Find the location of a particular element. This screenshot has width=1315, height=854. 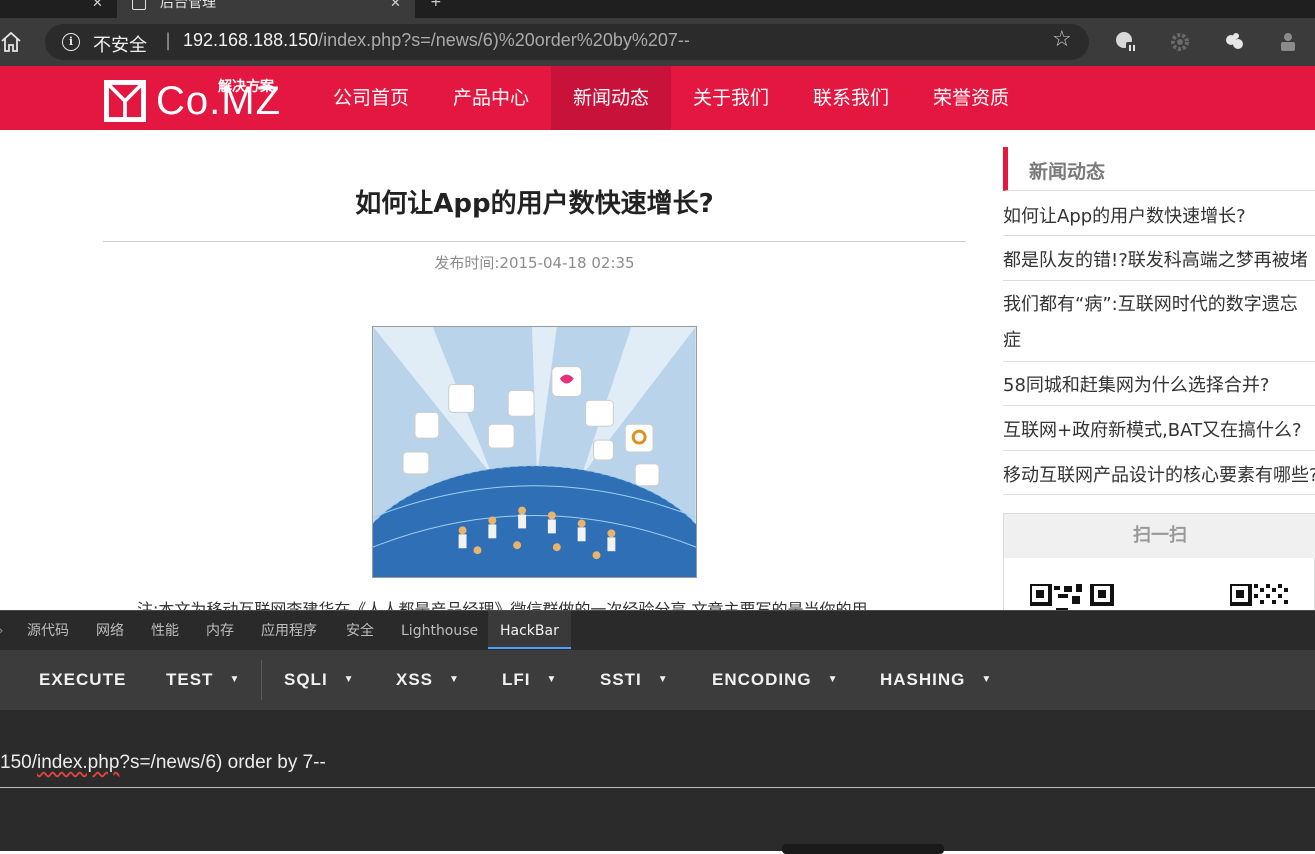

tab-hackbar: HackBar is located at coordinates (529, 630).